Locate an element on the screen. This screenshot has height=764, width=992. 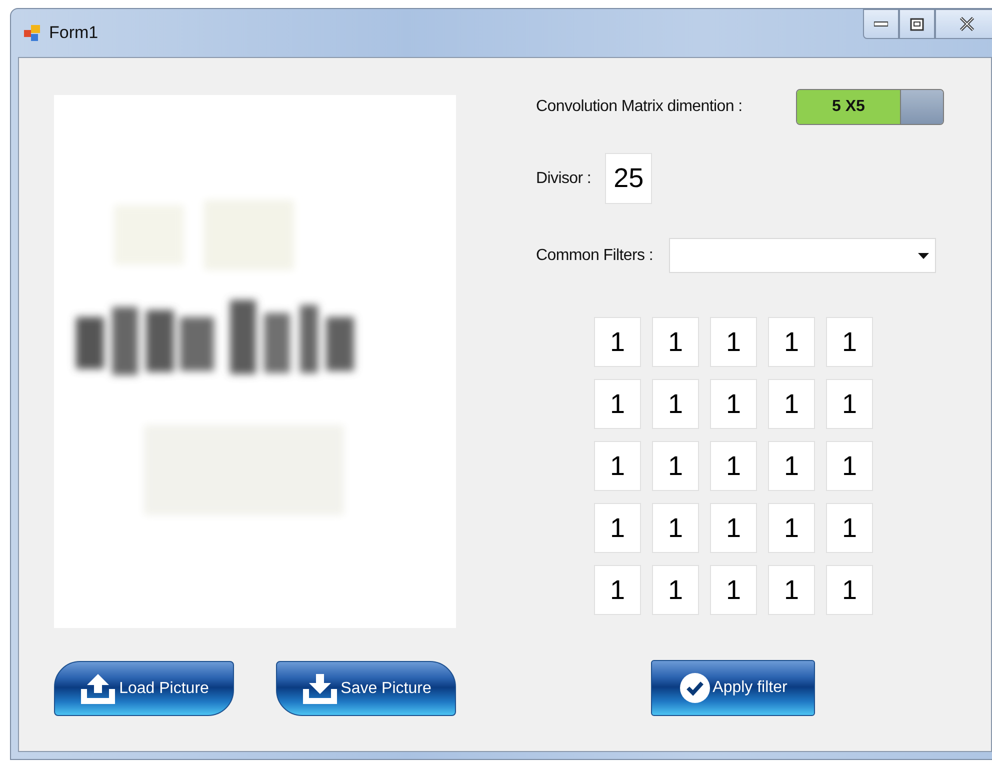
minimize-button is located at coordinates (881, 24).